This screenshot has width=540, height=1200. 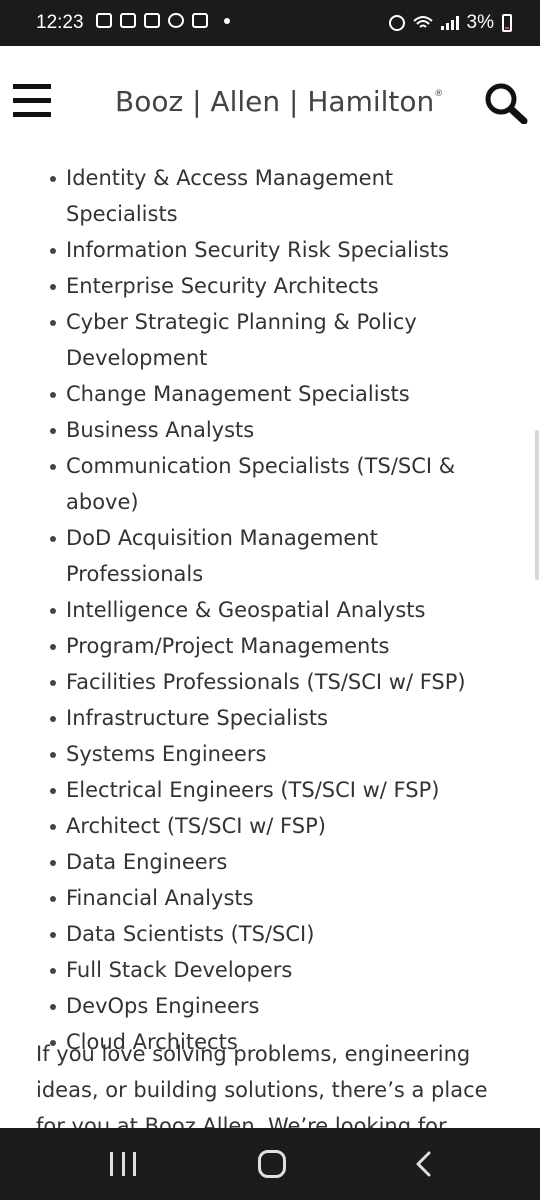 What do you see at coordinates (270, 23) in the screenshot?
I see `status-bar: 12:23 3%` at bounding box center [270, 23].